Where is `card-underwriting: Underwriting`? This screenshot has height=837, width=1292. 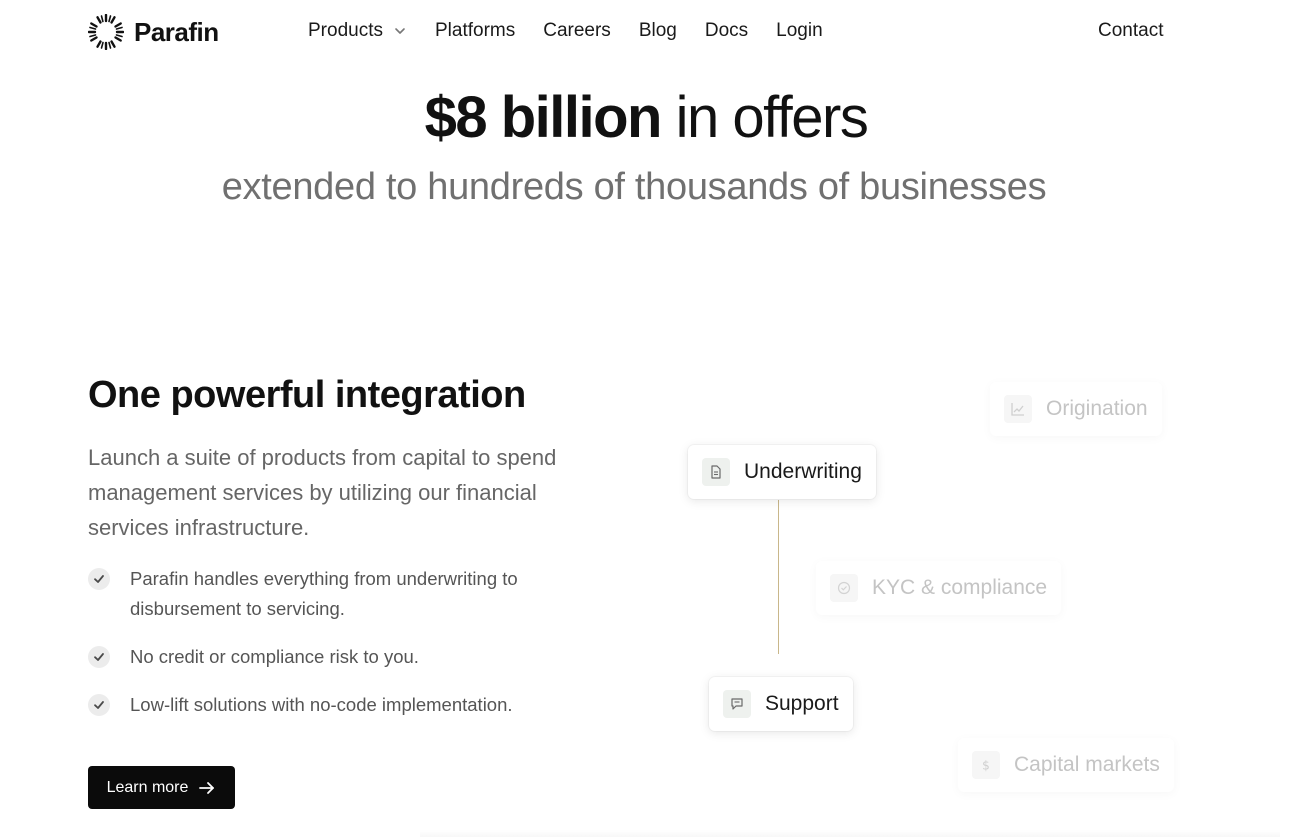 card-underwriting: Underwriting is located at coordinates (782, 472).